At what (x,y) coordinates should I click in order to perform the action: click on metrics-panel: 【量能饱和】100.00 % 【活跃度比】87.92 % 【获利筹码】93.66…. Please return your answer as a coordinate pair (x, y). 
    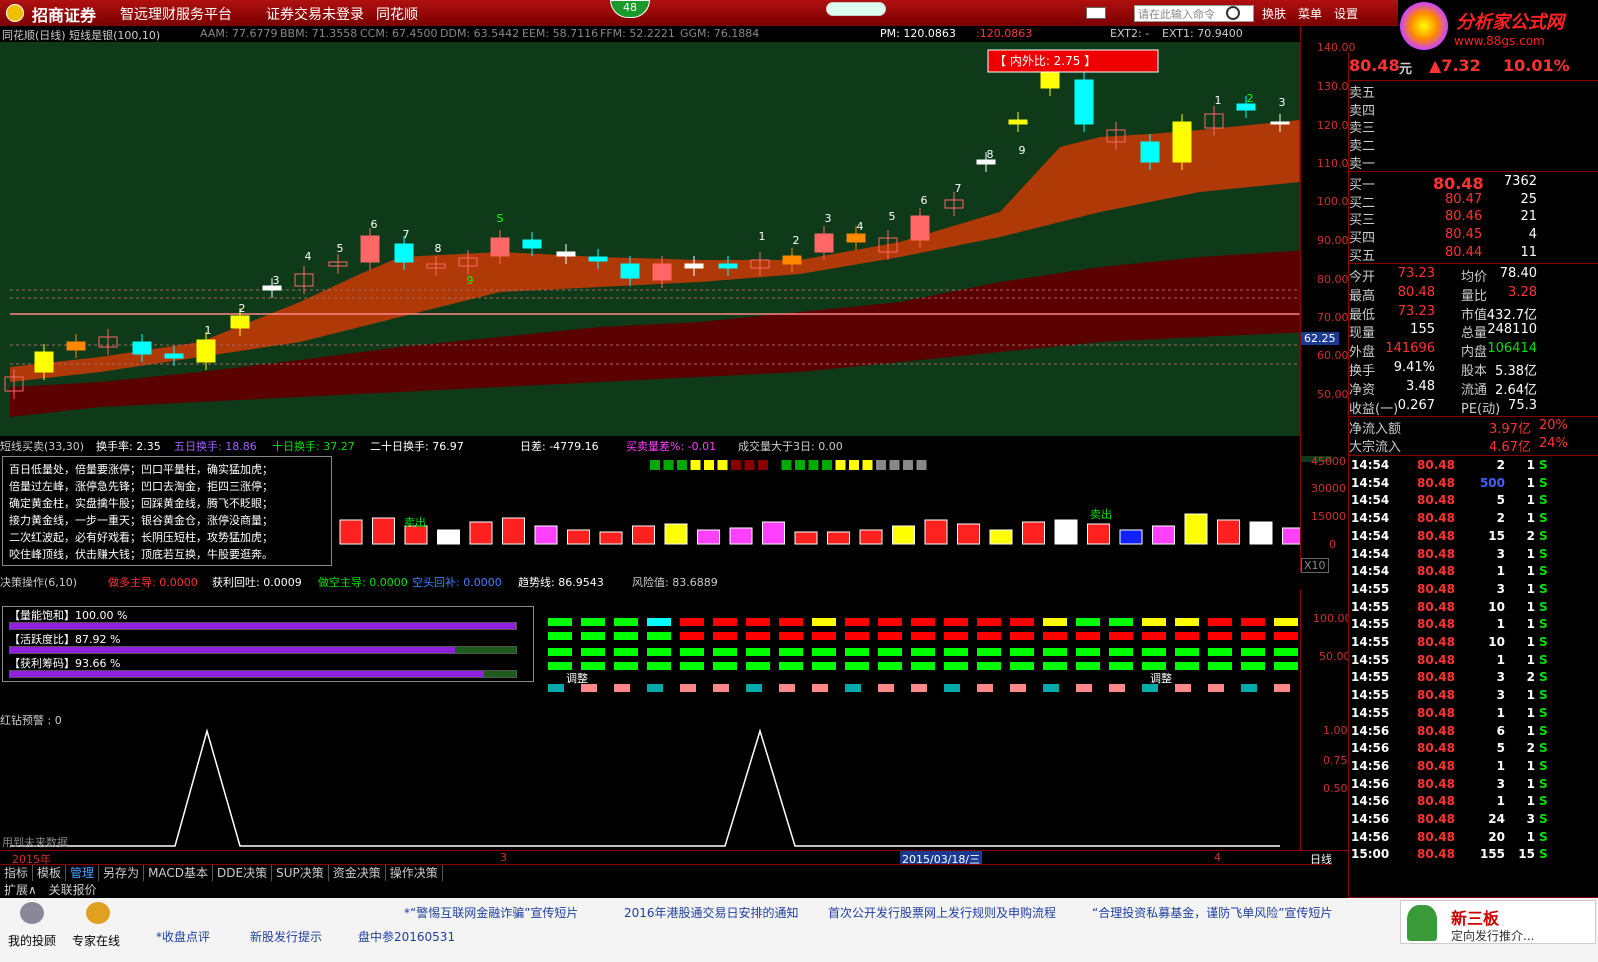
    Looking at the image, I should click on (268, 644).